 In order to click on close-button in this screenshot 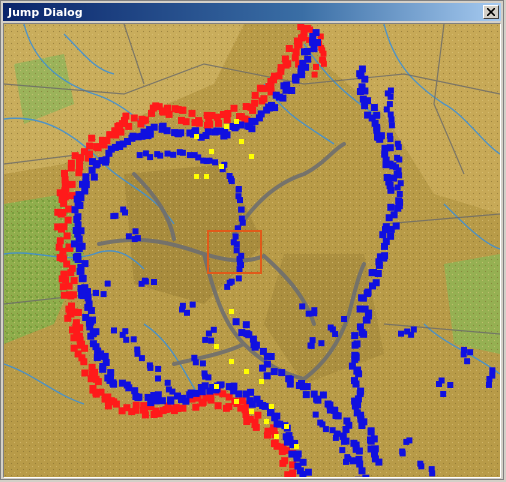, I will do `click(491, 12)`.